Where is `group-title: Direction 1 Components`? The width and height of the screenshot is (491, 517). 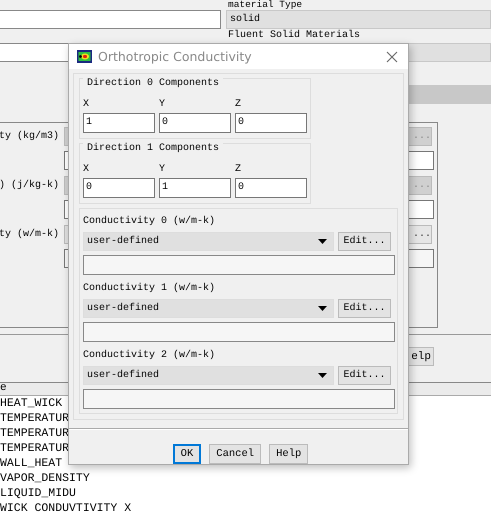 group-title: Direction 1 Components is located at coordinates (153, 149).